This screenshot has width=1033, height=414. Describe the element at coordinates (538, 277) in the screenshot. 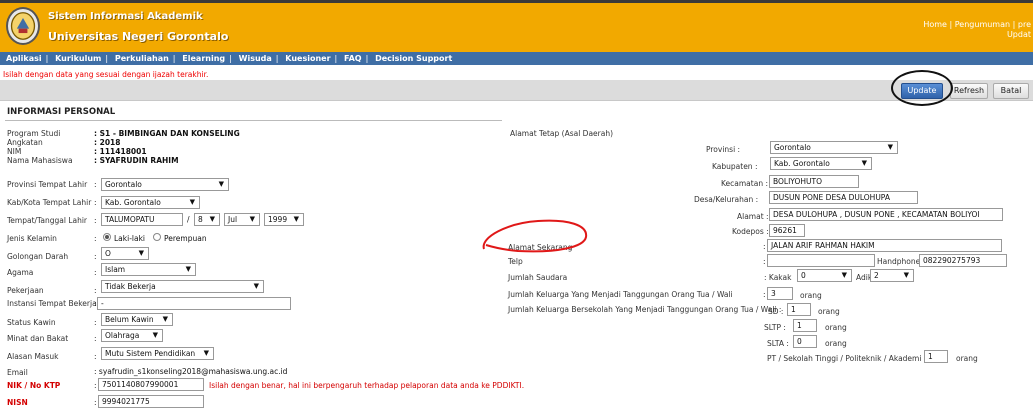

I see `saudara-label: Jumlah Saudara` at that location.